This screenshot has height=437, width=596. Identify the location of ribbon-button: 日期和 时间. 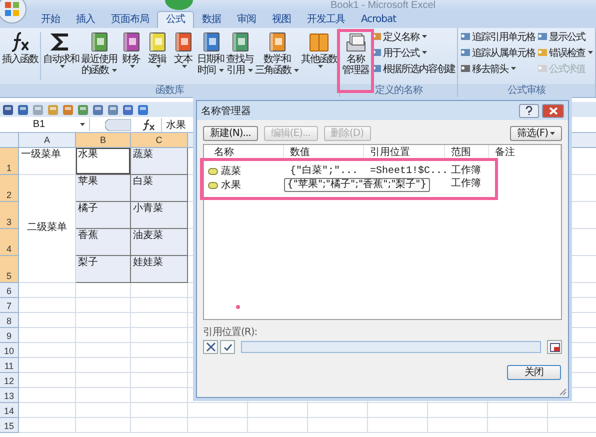
(210, 53).